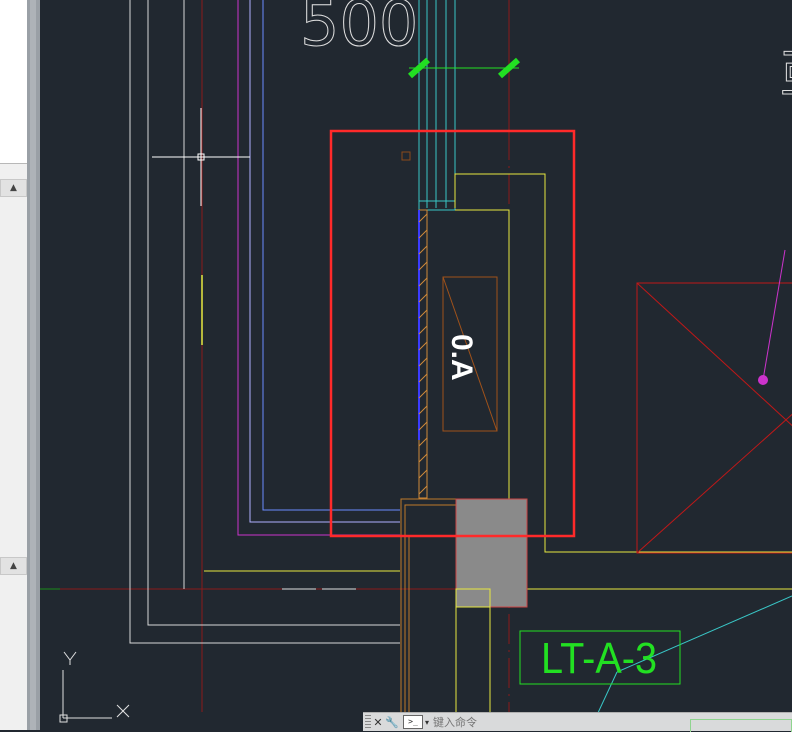  What do you see at coordinates (427, 722) in the screenshot?
I see `chevron-down-icon: ▾` at bounding box center [427, 722].